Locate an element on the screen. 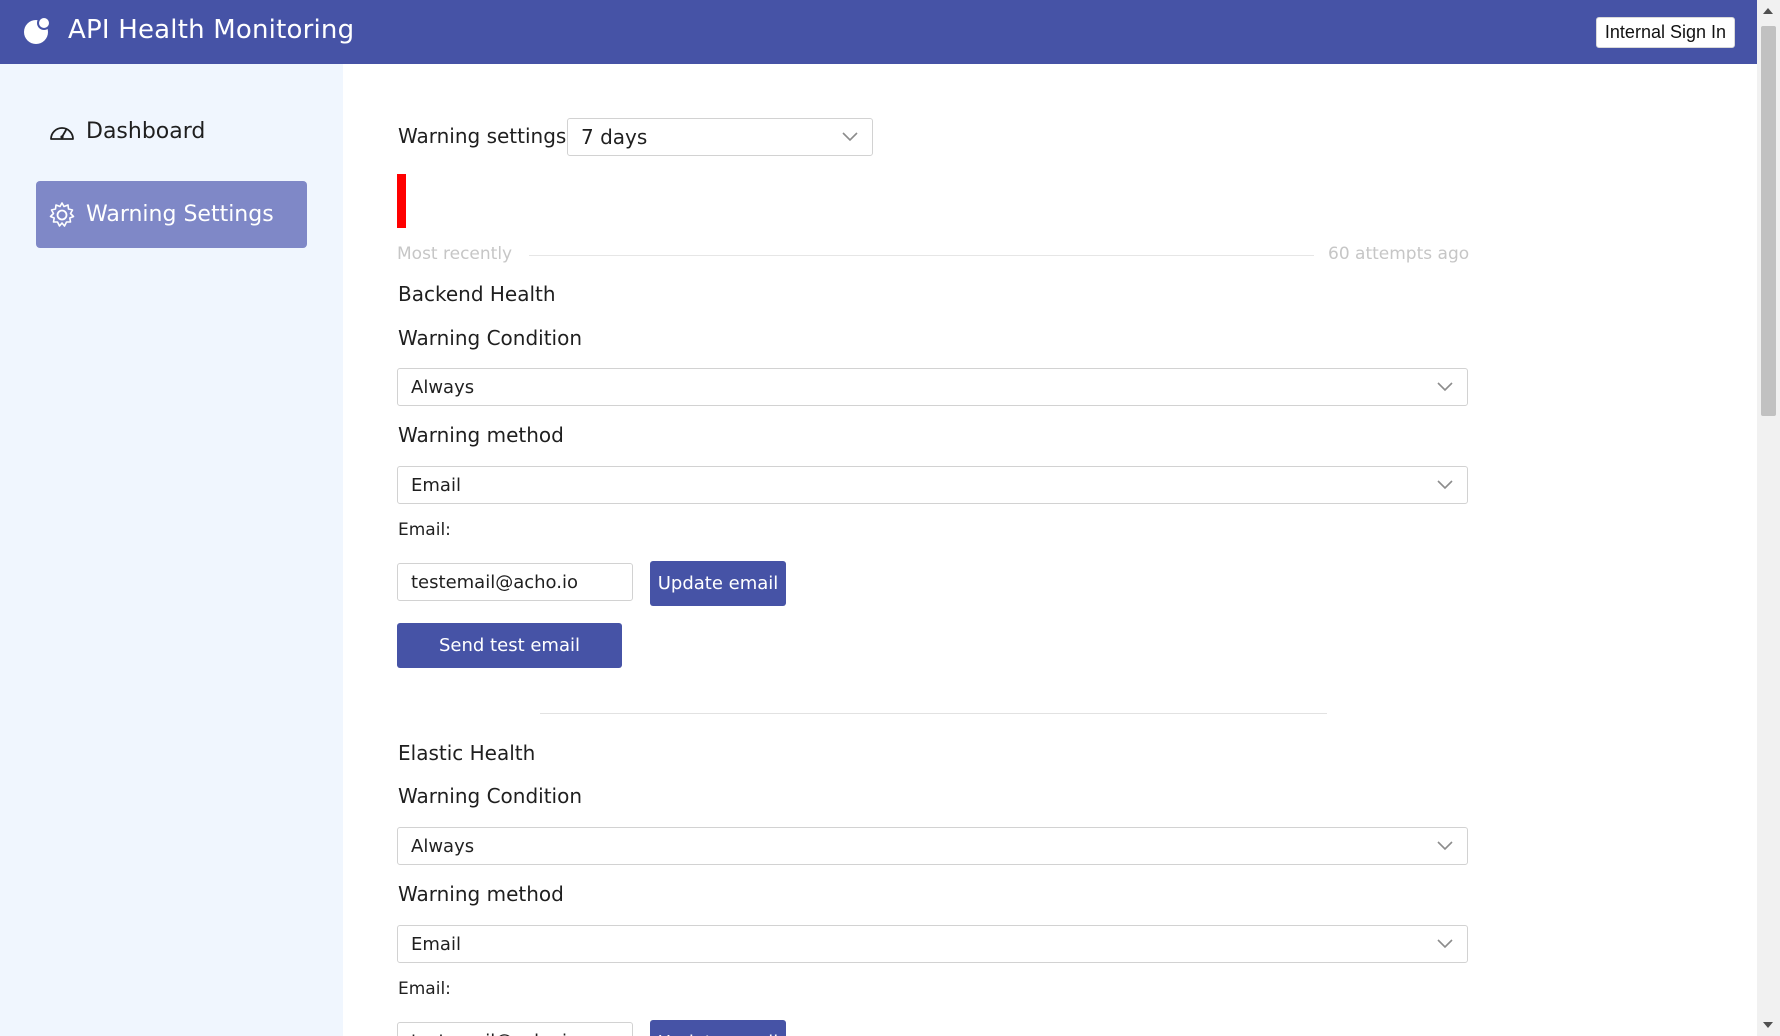  section-divider is located at coordinates (933, 713).